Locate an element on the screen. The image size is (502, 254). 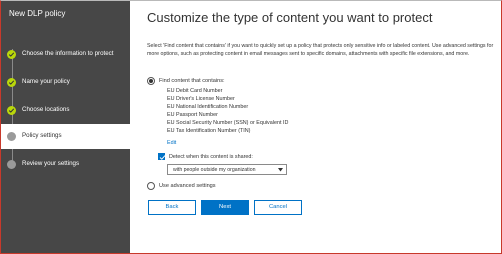
pending-step-icon is located at coordinates (11, 164).